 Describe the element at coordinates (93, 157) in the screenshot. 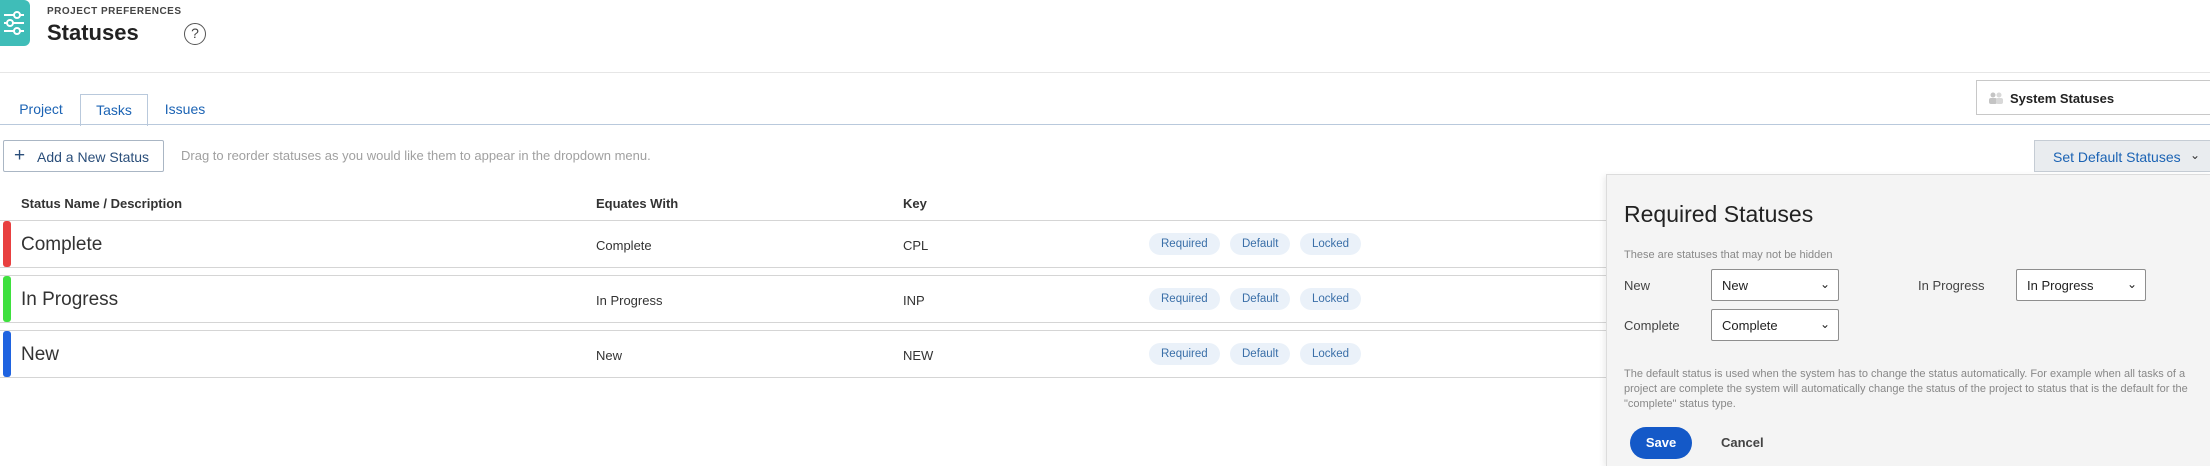

I see `add-new-status-label: Add a New Status` at that location.